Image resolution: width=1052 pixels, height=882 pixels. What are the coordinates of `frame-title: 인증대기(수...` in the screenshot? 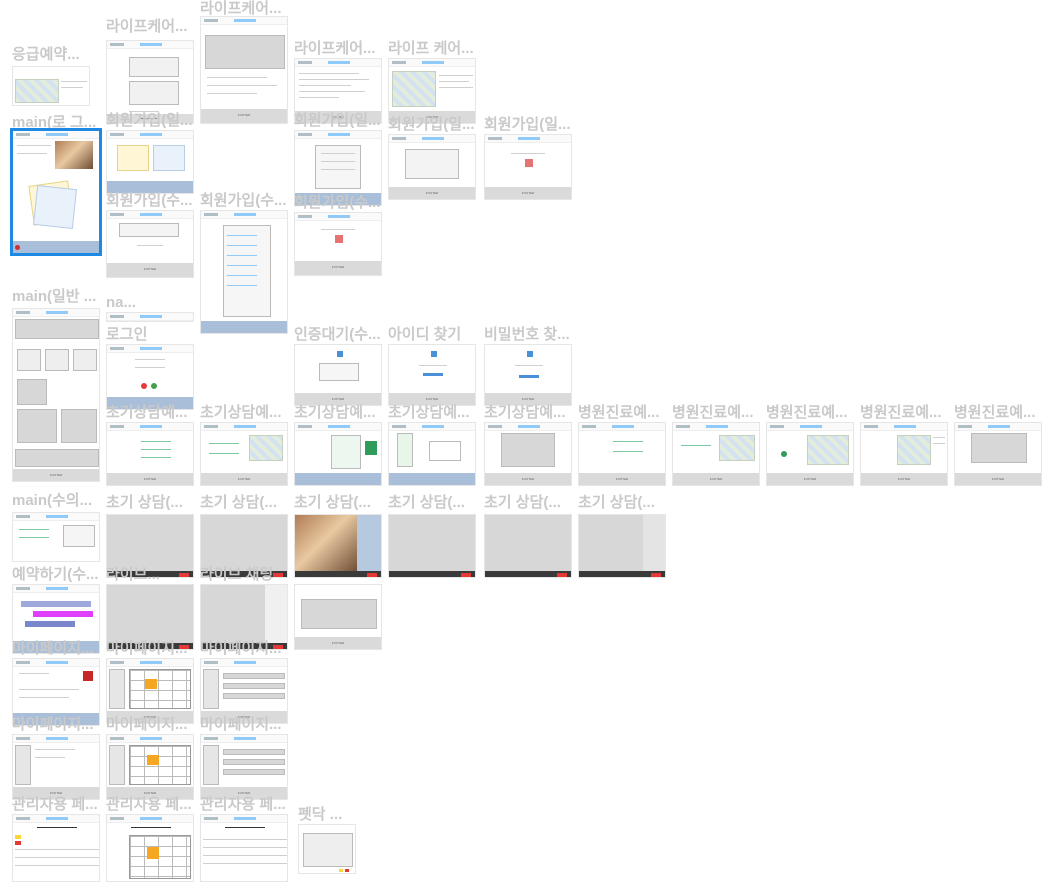 It's located at (337, 334).